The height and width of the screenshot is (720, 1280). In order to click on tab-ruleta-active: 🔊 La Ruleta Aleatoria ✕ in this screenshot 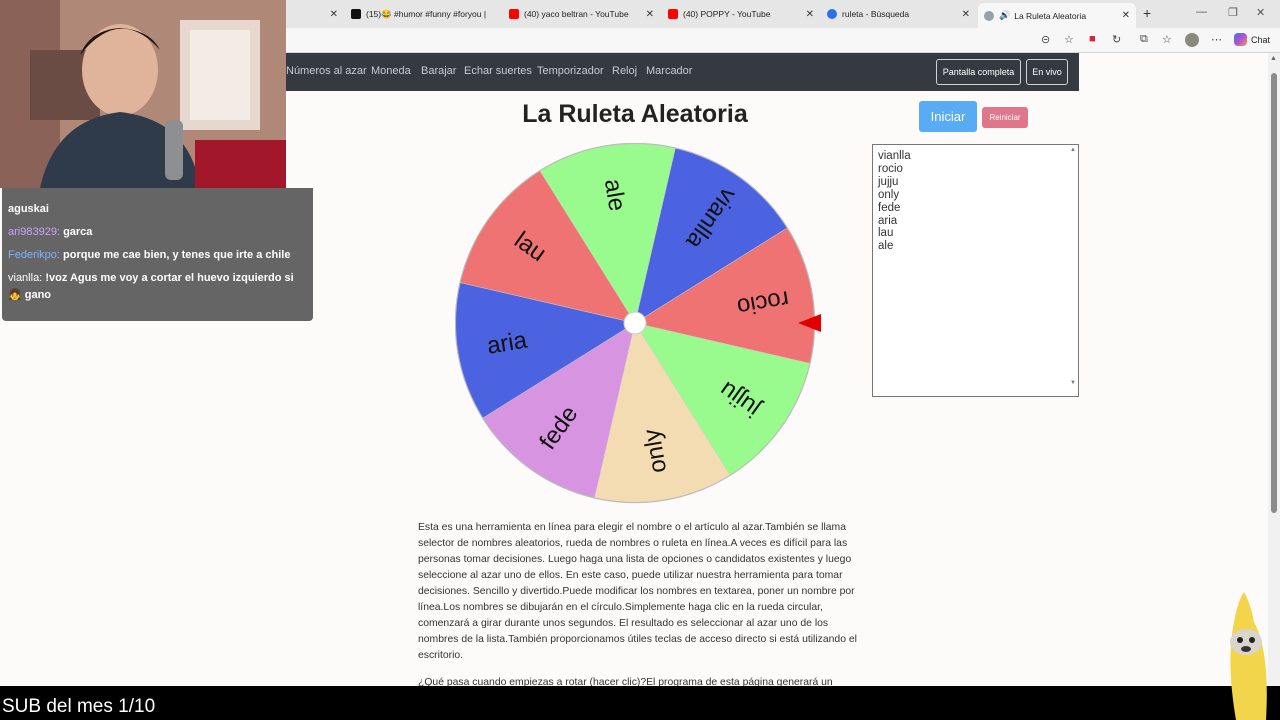, I will do `click(1057, 15)`.